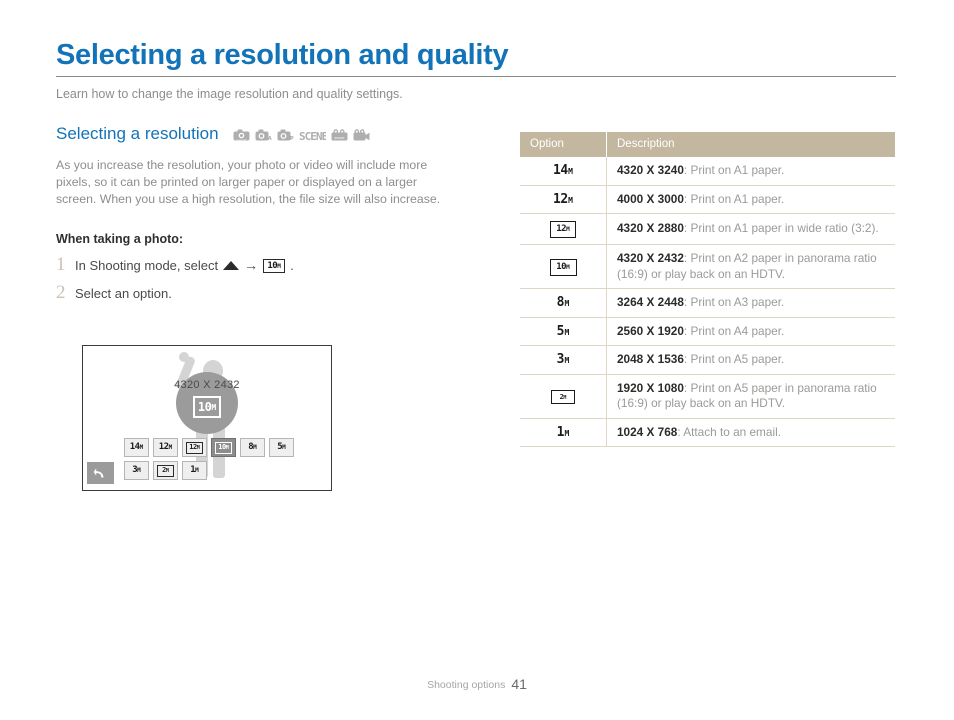 The width and height of the screenshot is (954, 720). I want to click on resolution-value: 4320 X 3240, so click(650, 170).